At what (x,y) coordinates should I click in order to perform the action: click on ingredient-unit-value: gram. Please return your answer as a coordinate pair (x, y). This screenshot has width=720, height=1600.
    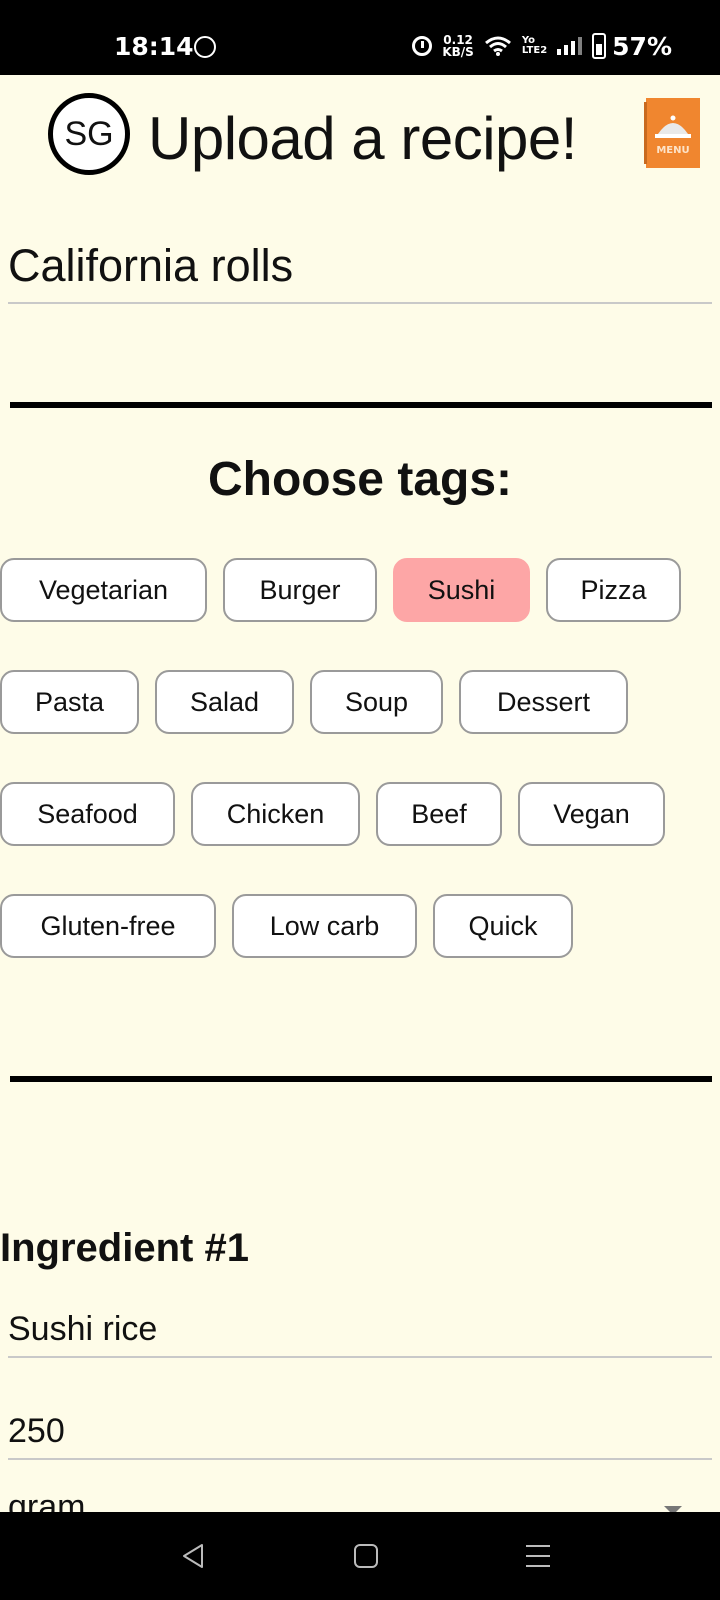
    Looking at the image, I should click on (47, 1501).